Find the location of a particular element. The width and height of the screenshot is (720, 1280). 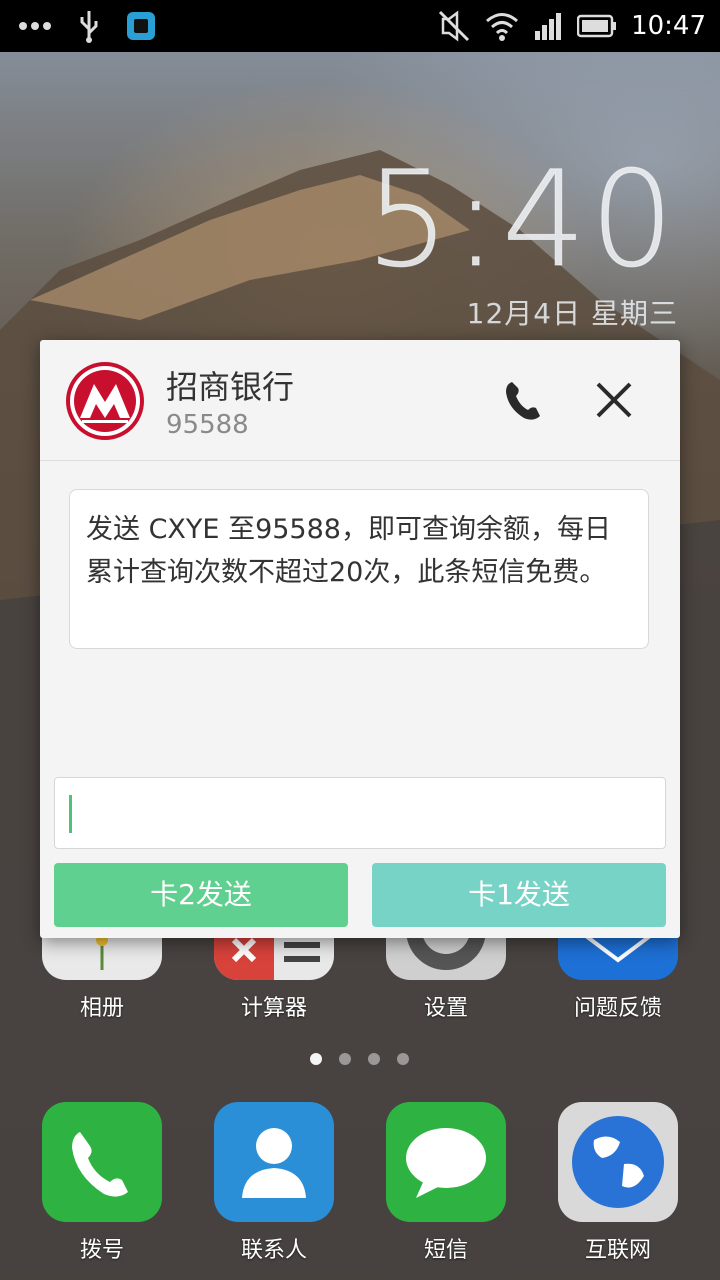

dock-messages: 短信 is located at coordinates (446, 1183).